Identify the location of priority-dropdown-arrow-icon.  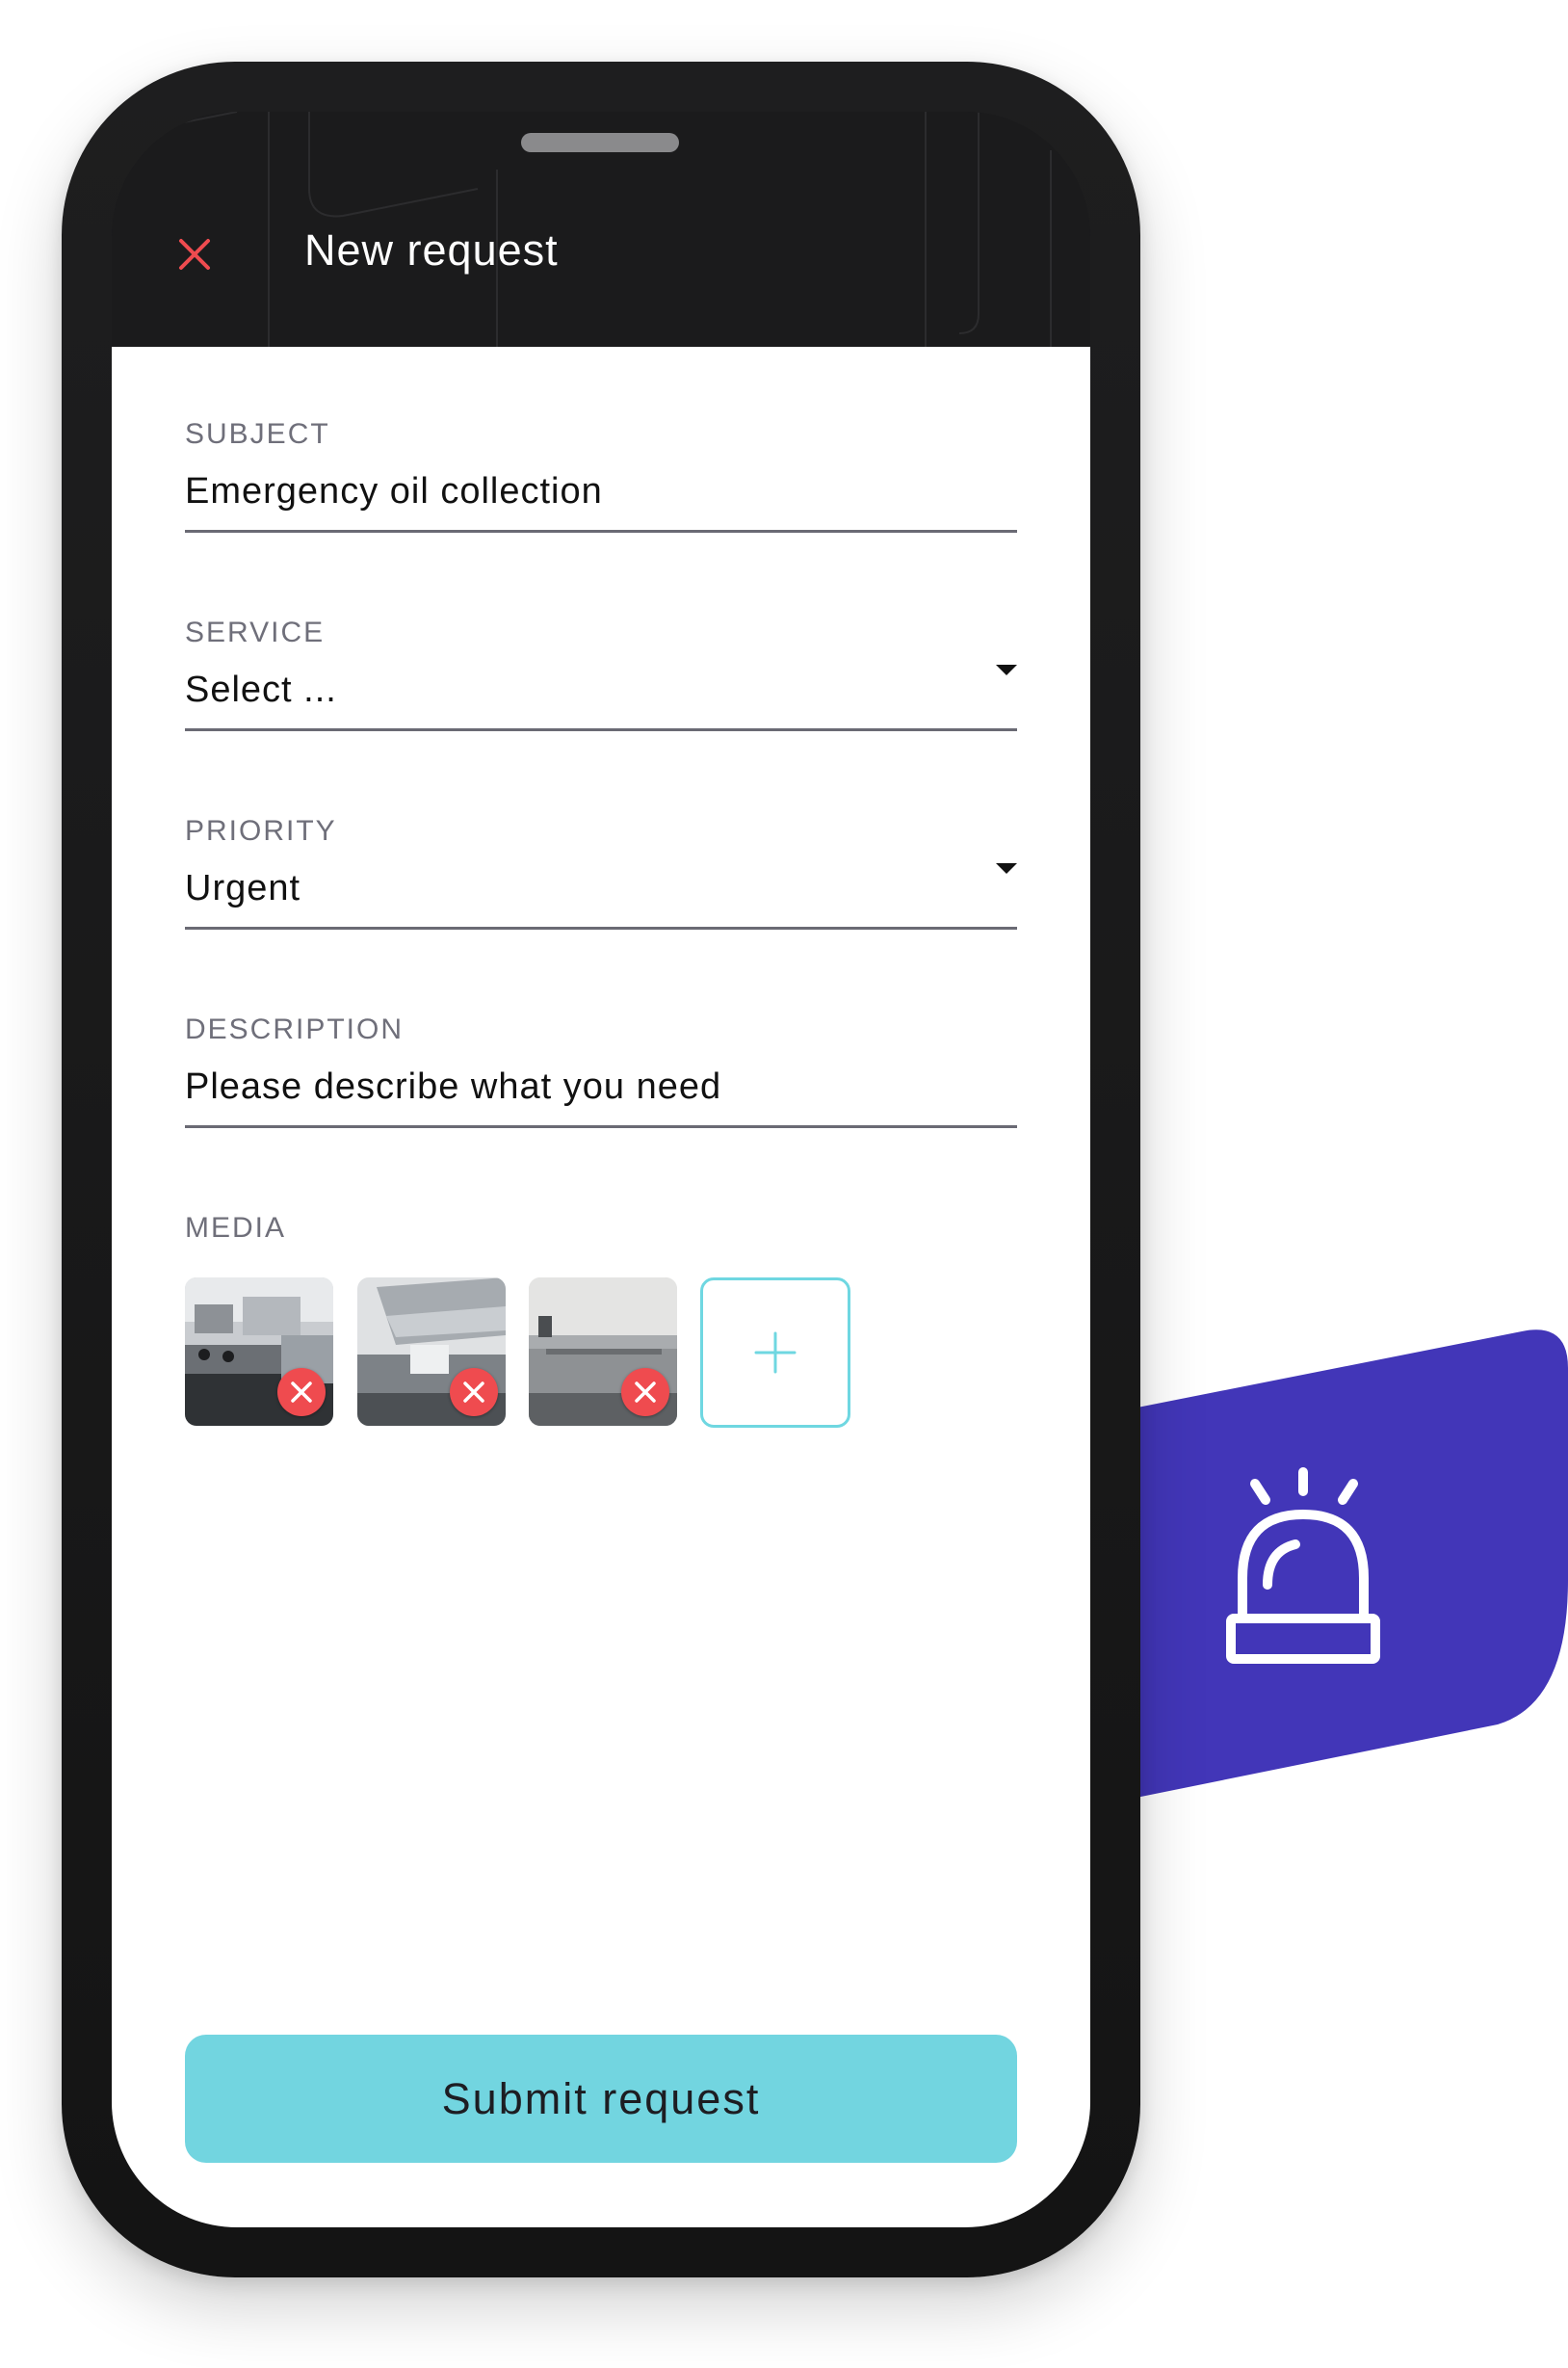
(1006, 868).